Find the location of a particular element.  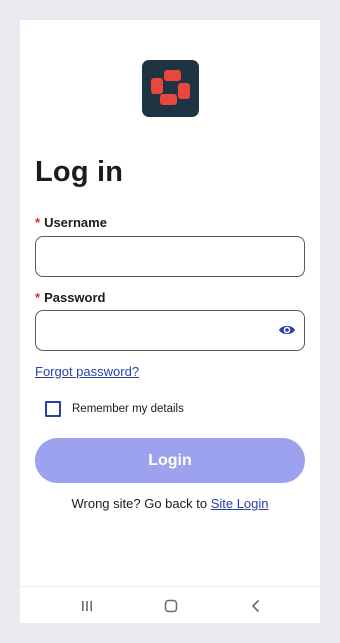

recent-apps-icon is located at coordinates (87, 605).